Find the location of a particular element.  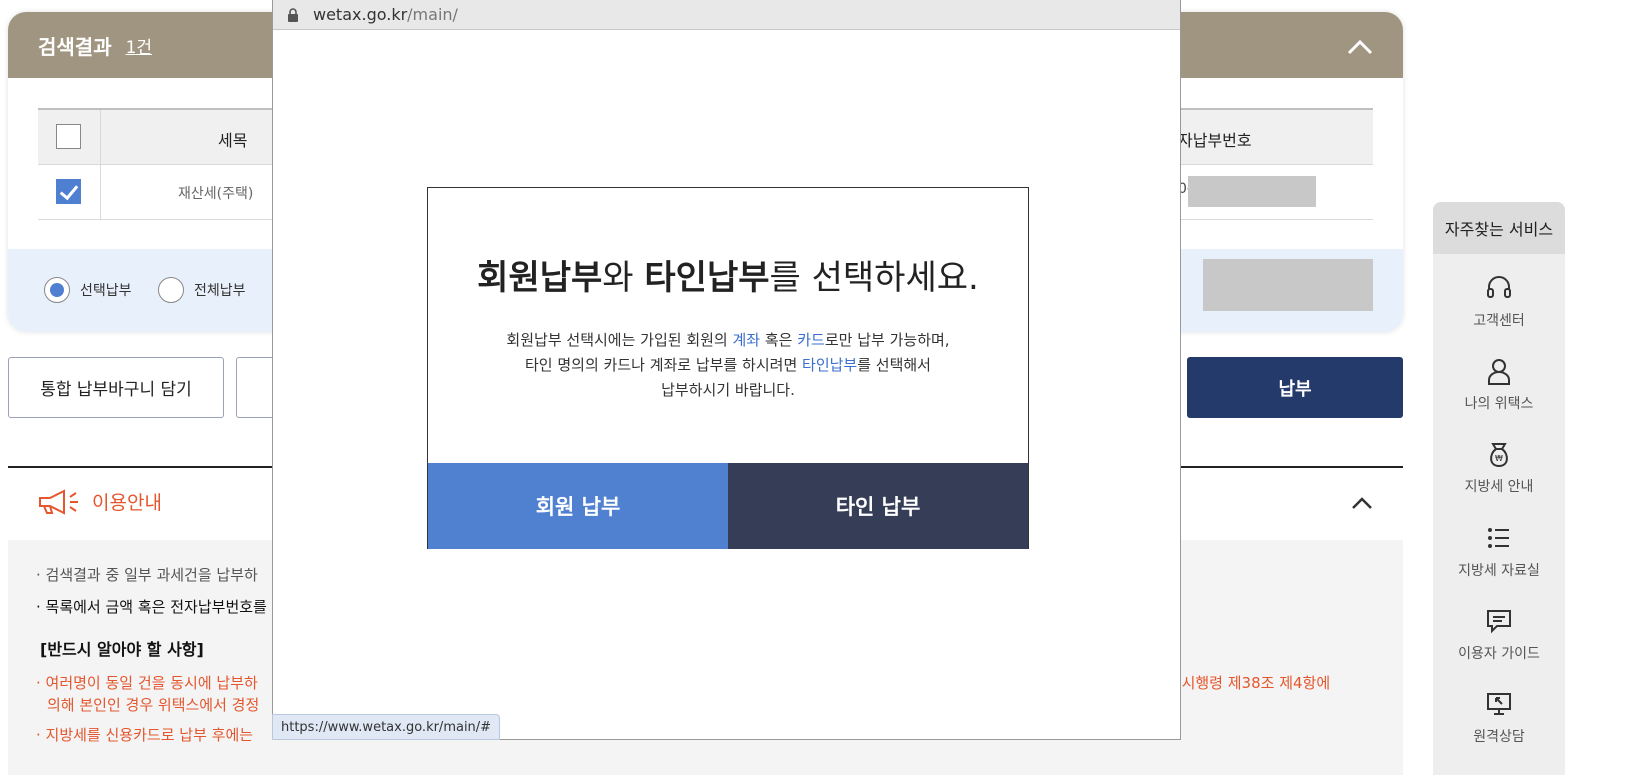

status-bar-url: https://www.wetax.go.kr/main/# is located at coordinates (386, 727).